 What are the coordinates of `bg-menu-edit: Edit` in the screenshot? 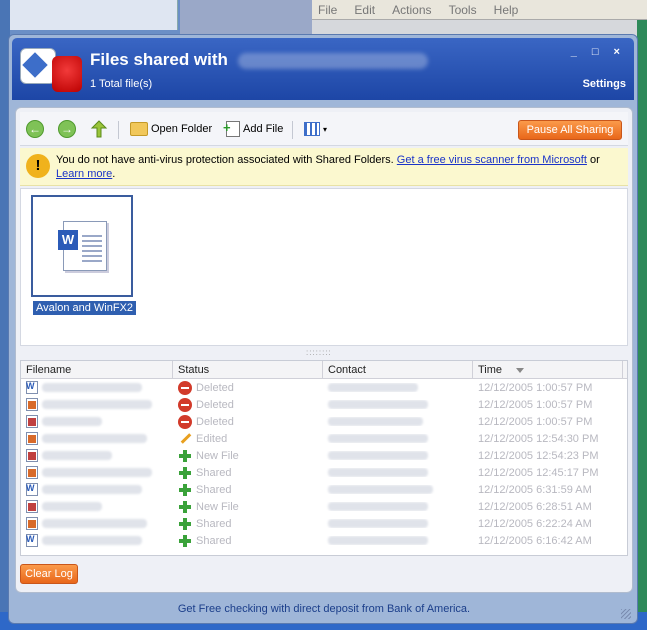 It's located at (364, 10).